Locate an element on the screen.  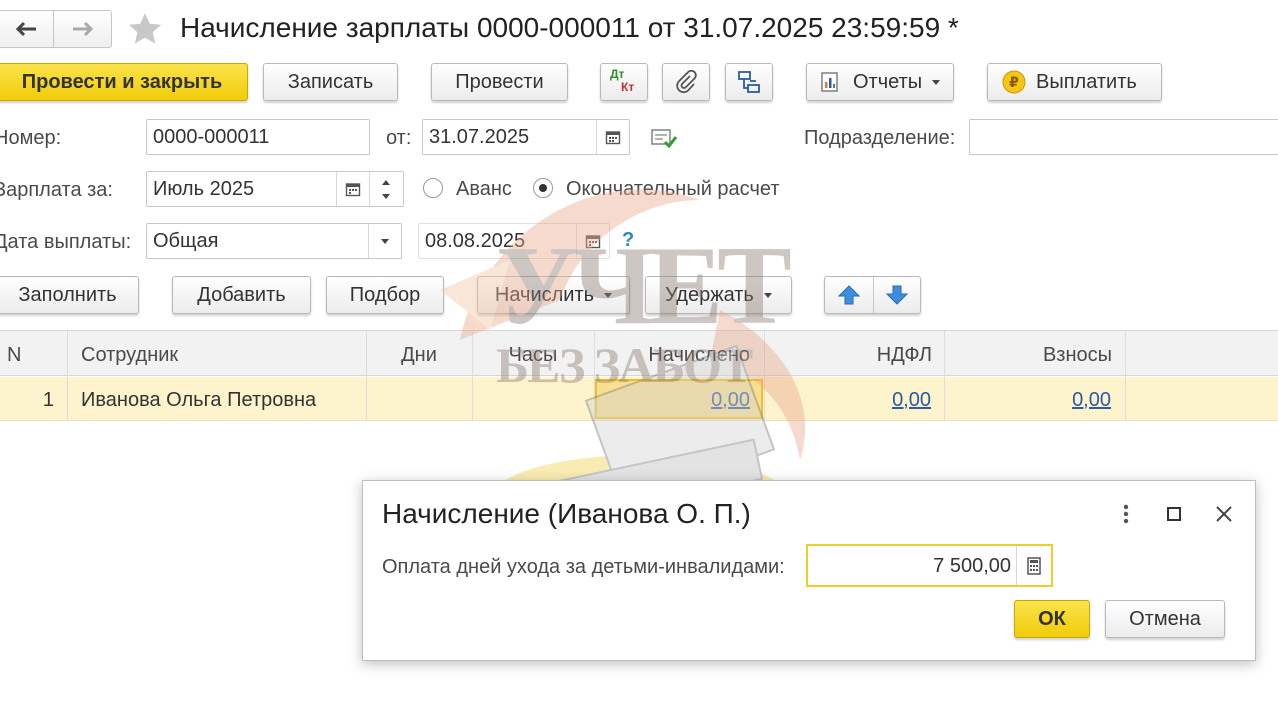
pay-label: Выплатить is located at coordinates (1086, 81).